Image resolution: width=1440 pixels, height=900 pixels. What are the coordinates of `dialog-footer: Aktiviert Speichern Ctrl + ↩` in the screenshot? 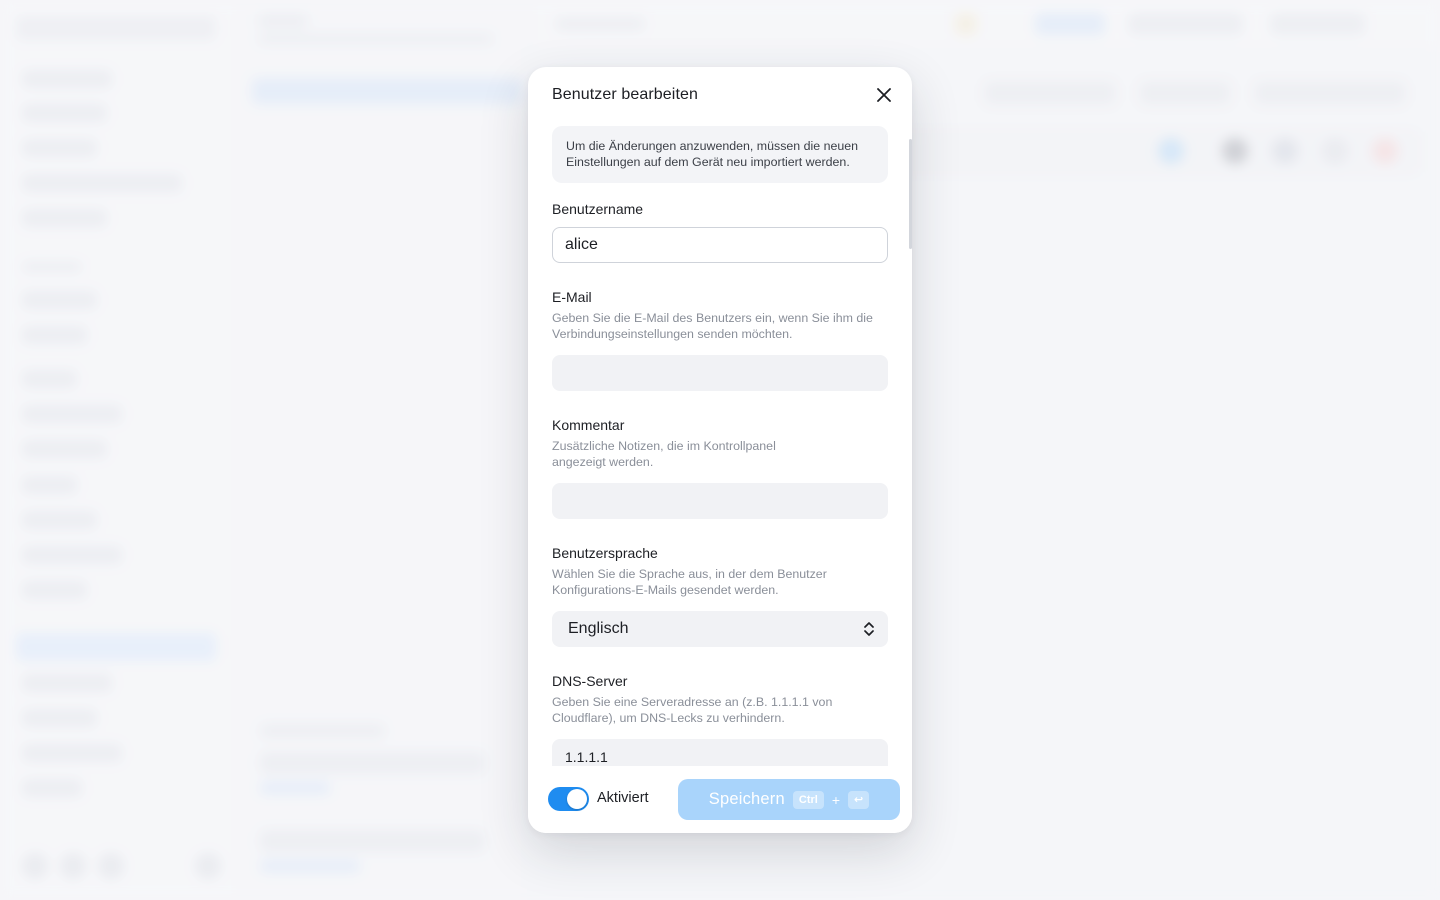 It's located at (720, 799).